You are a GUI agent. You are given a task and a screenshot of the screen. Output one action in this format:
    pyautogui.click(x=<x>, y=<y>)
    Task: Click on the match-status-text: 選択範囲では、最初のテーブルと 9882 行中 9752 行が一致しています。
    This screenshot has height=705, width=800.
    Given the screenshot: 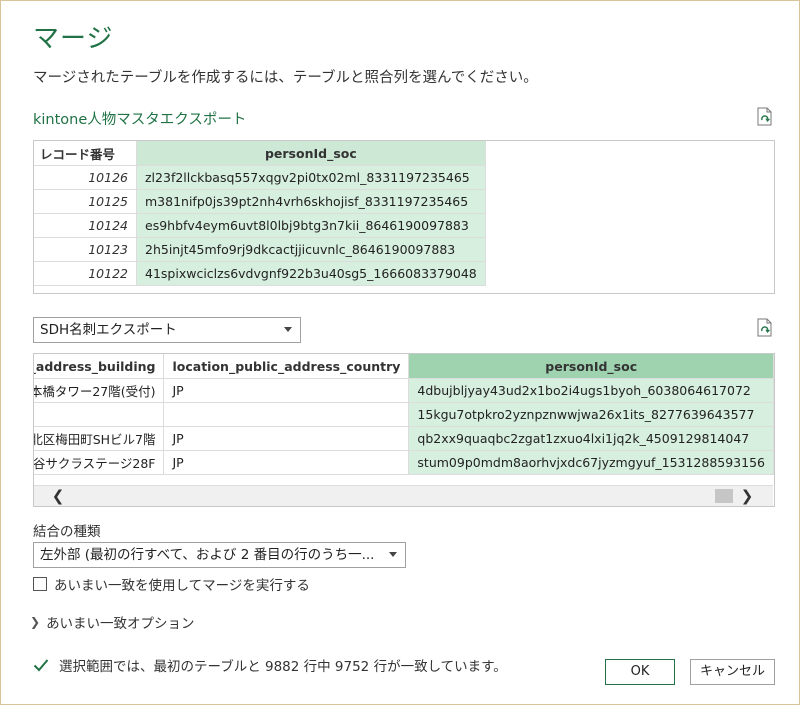 What is the action you would take?
    pyautogui.click(x=283, y=667)
    